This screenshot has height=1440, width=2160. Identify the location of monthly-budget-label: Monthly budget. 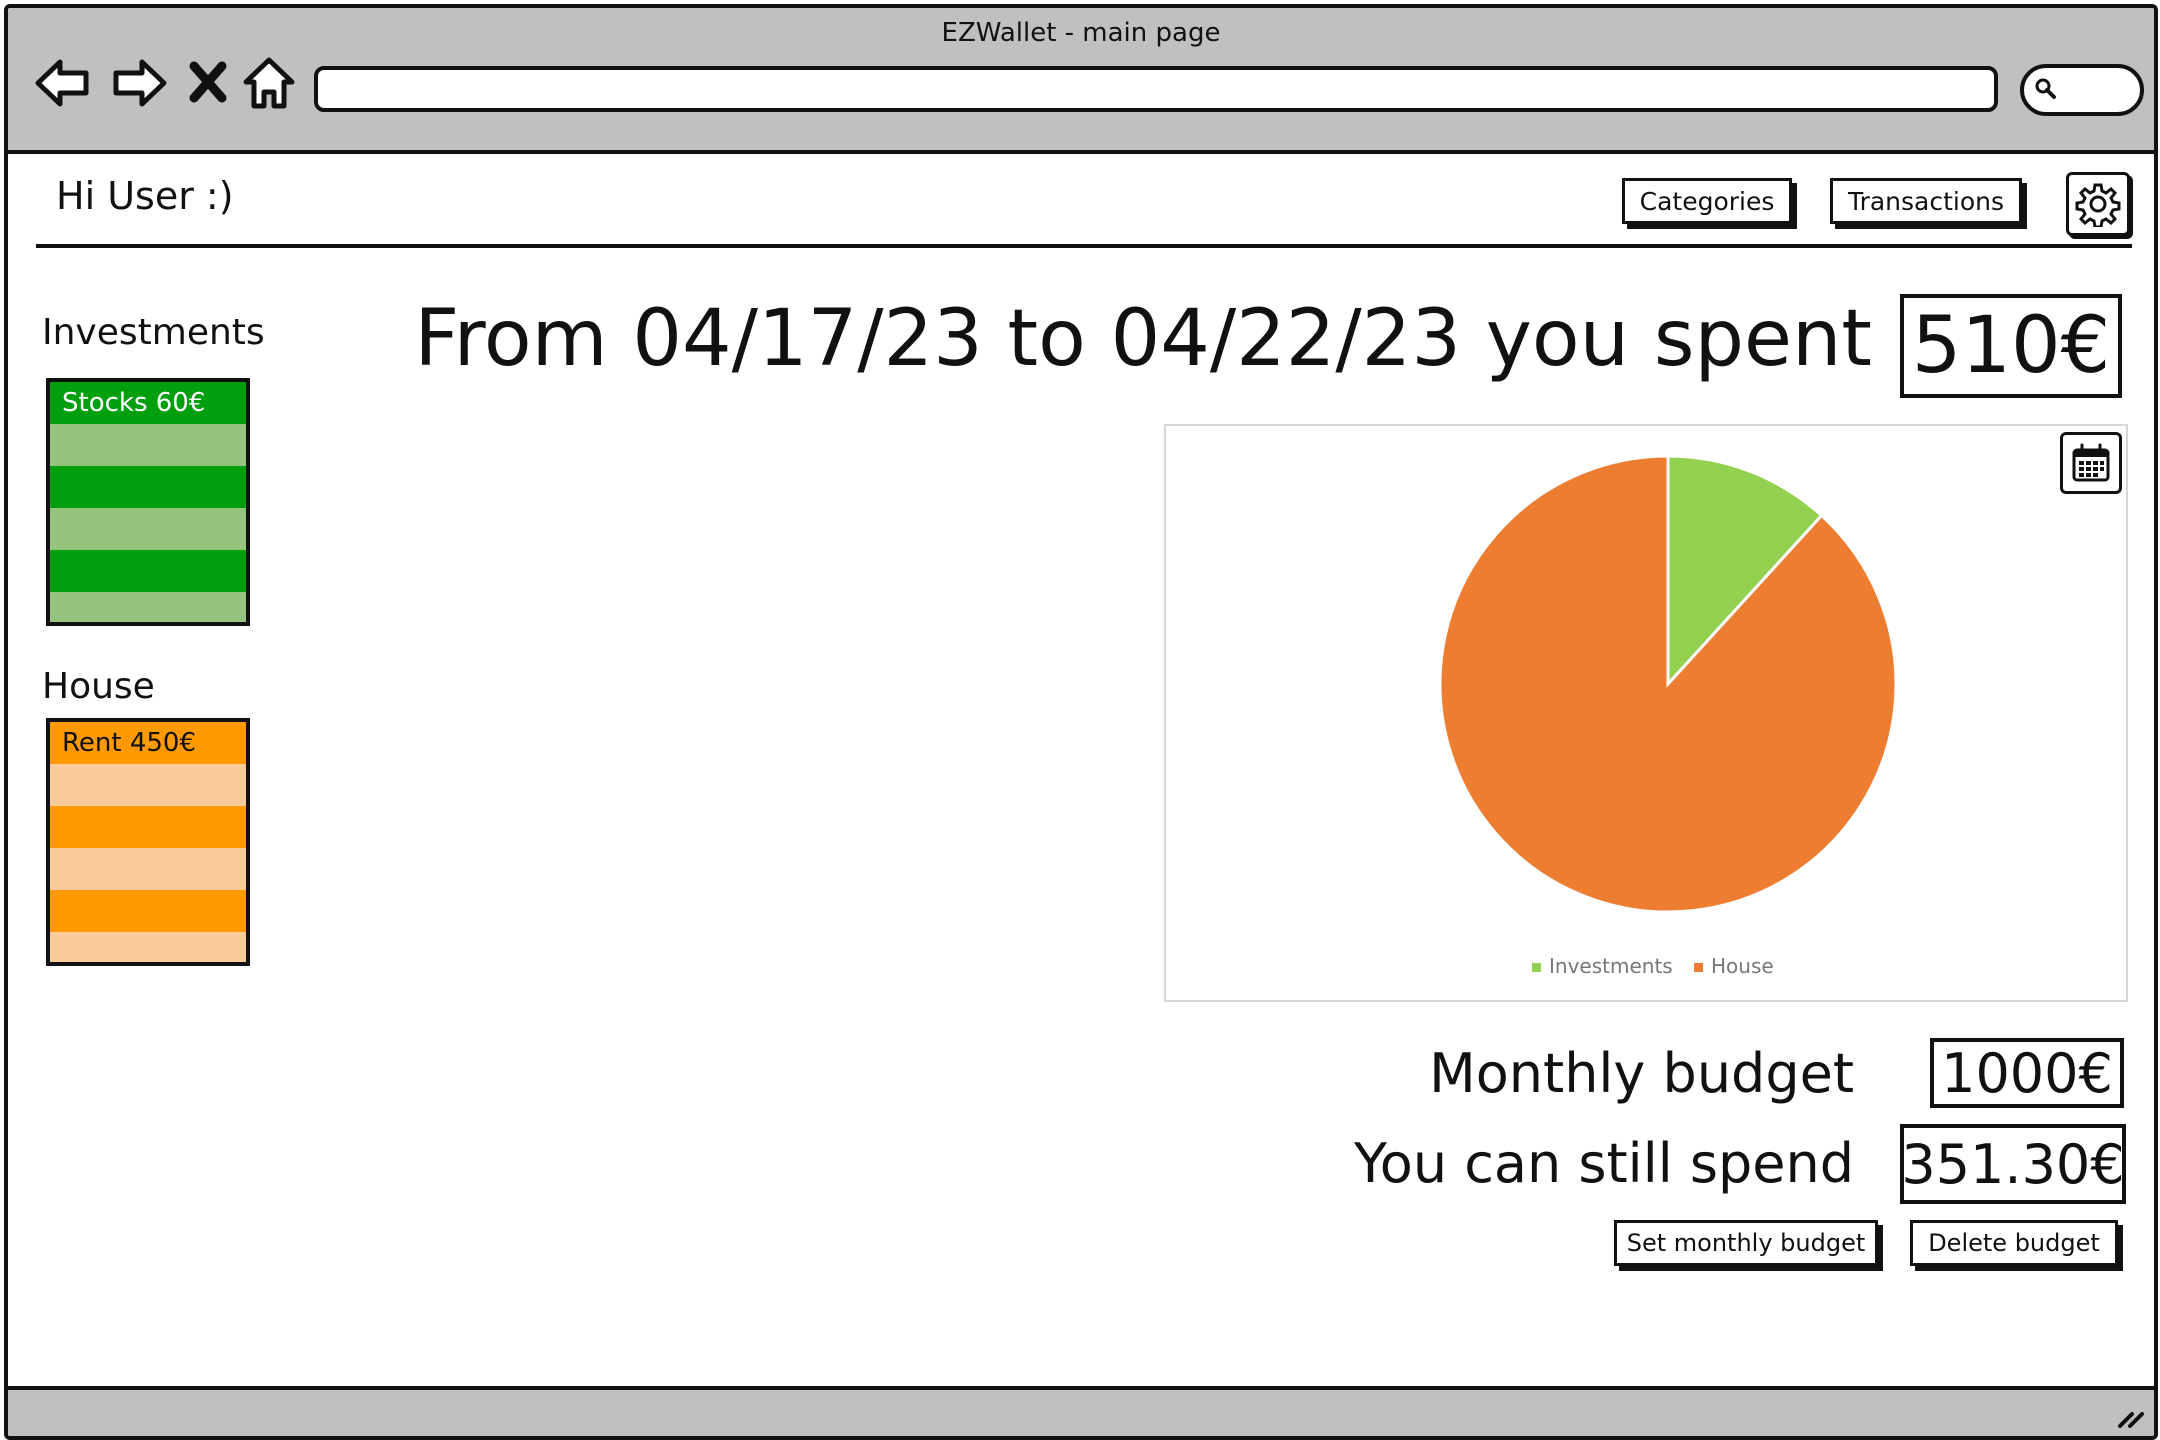
(1641, 1073).